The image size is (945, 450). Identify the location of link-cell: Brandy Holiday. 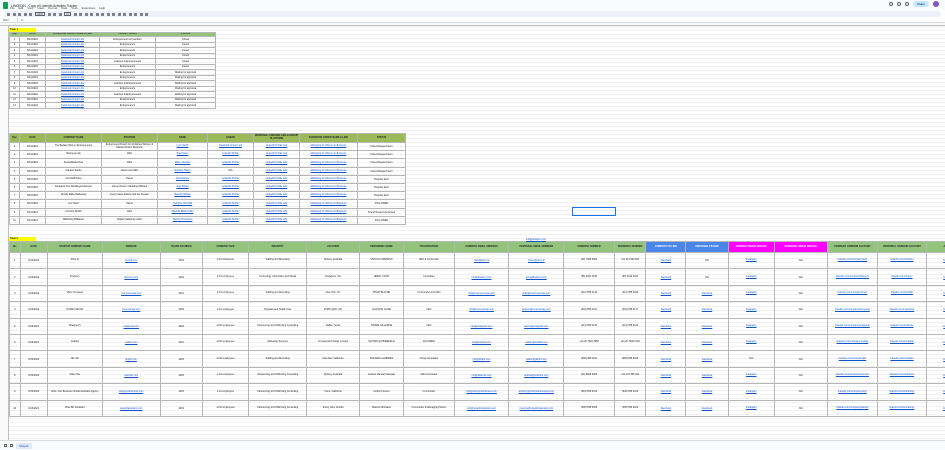
(182, 196).